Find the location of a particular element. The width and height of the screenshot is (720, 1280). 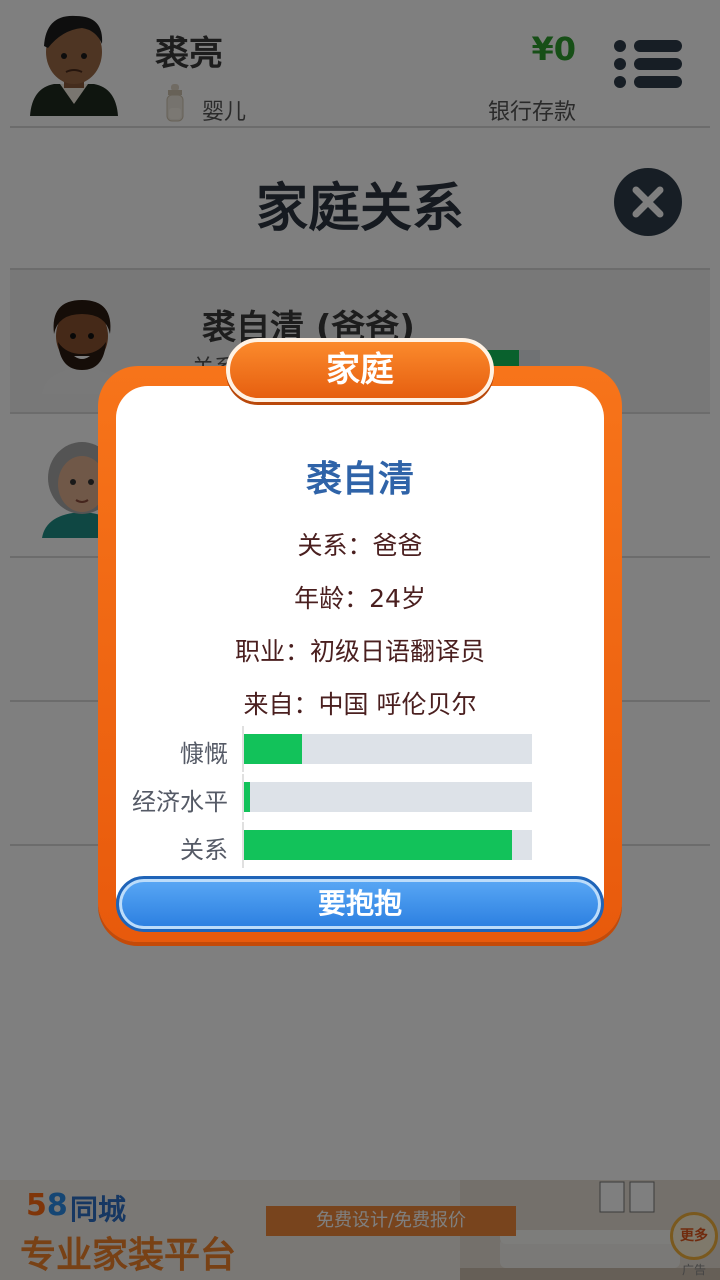

stat-row-generosity: 慷慨 is located at coordinates (360, 749).